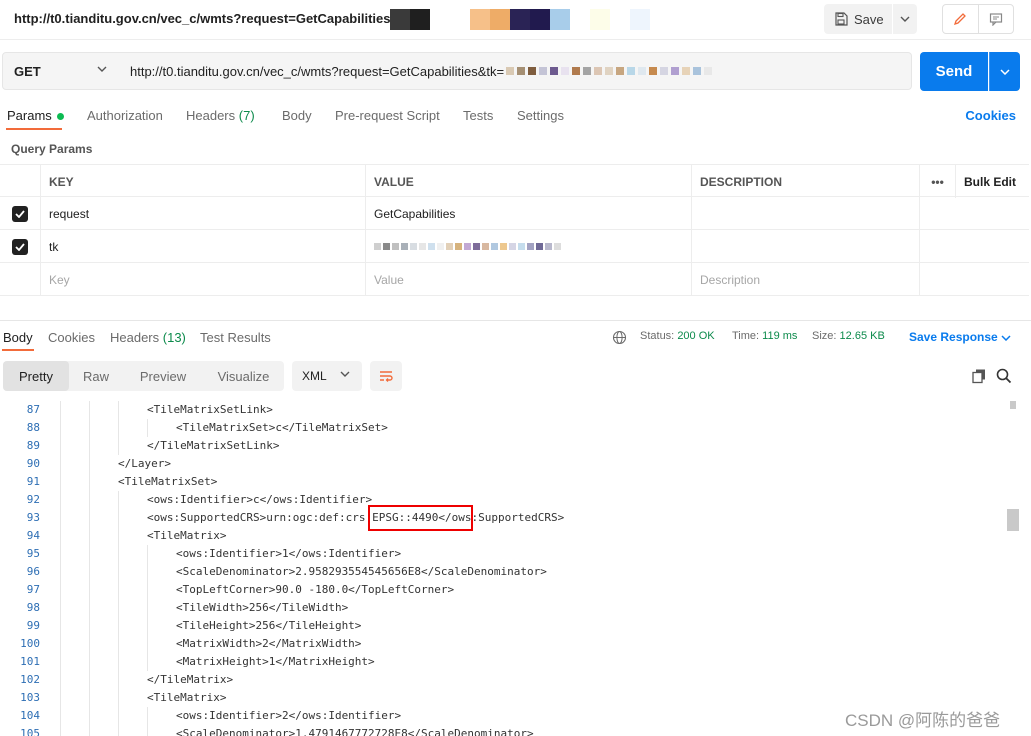 The image size is (1031, 736). What do you see at coordinates (503, 482) in the screenshot?
I see `code-line: 91 <TileMatrixSet>` at bounding box center [503, 482].